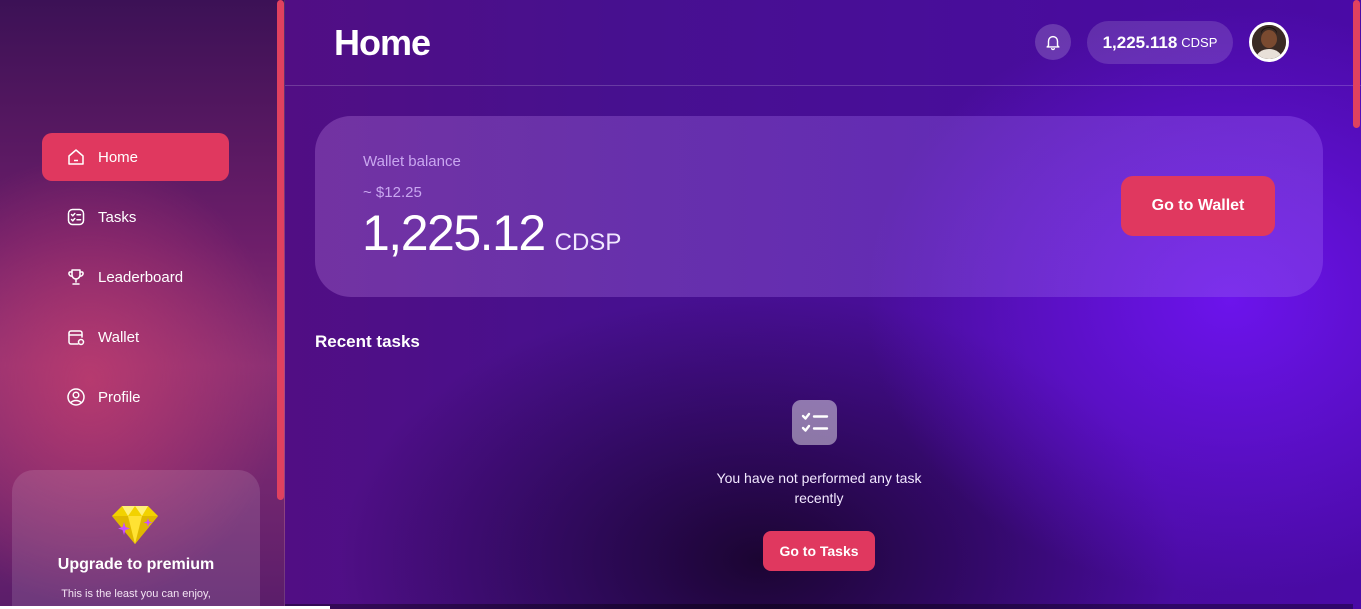 This screenshot has width=1361, height=609. What do you see at coordinates (1198, 206) in the screenshot?
I see `go-to-wallet-button: Go to Wallet` at bounding box center [1198, 206].